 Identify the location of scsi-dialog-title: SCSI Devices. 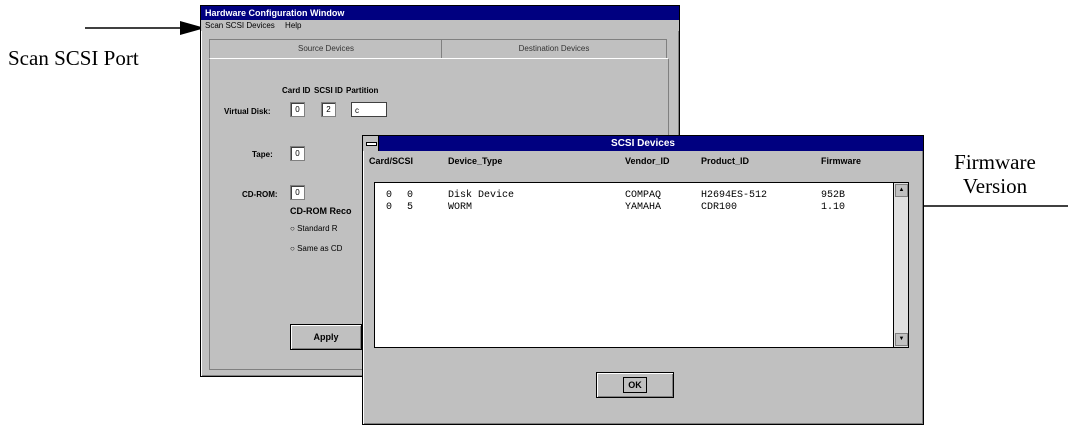
(643, 143).